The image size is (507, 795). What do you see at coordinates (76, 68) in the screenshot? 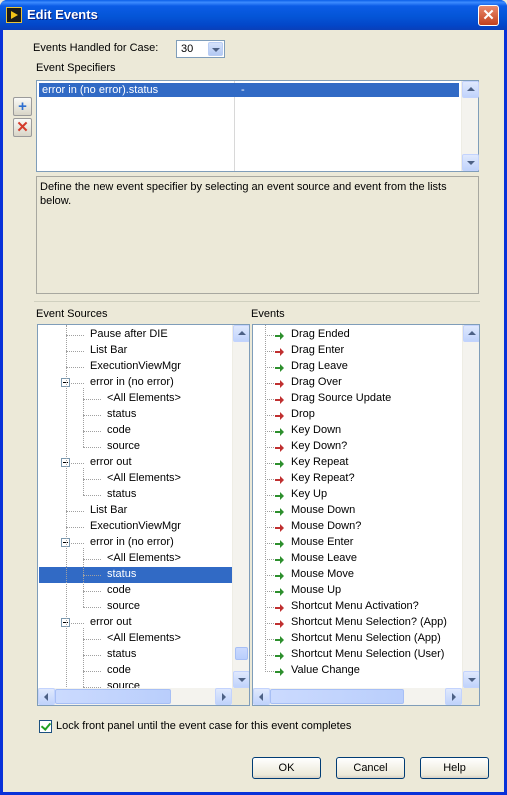
I see `event-specifiers-label: Event Specifiers` at bounding box center [76, 68].